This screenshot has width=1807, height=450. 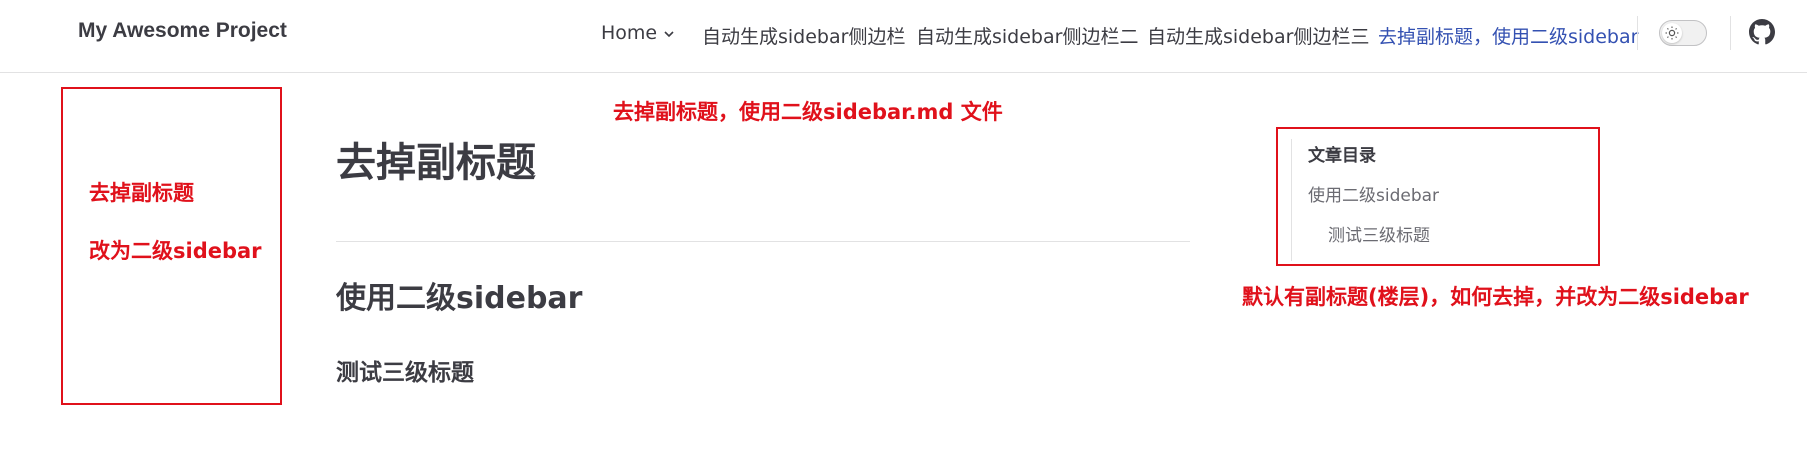 What do you see at coordinates (436, 163) in the screenshot?
I see `page-title: 去掉副标题` at bounding box center [436, 163].